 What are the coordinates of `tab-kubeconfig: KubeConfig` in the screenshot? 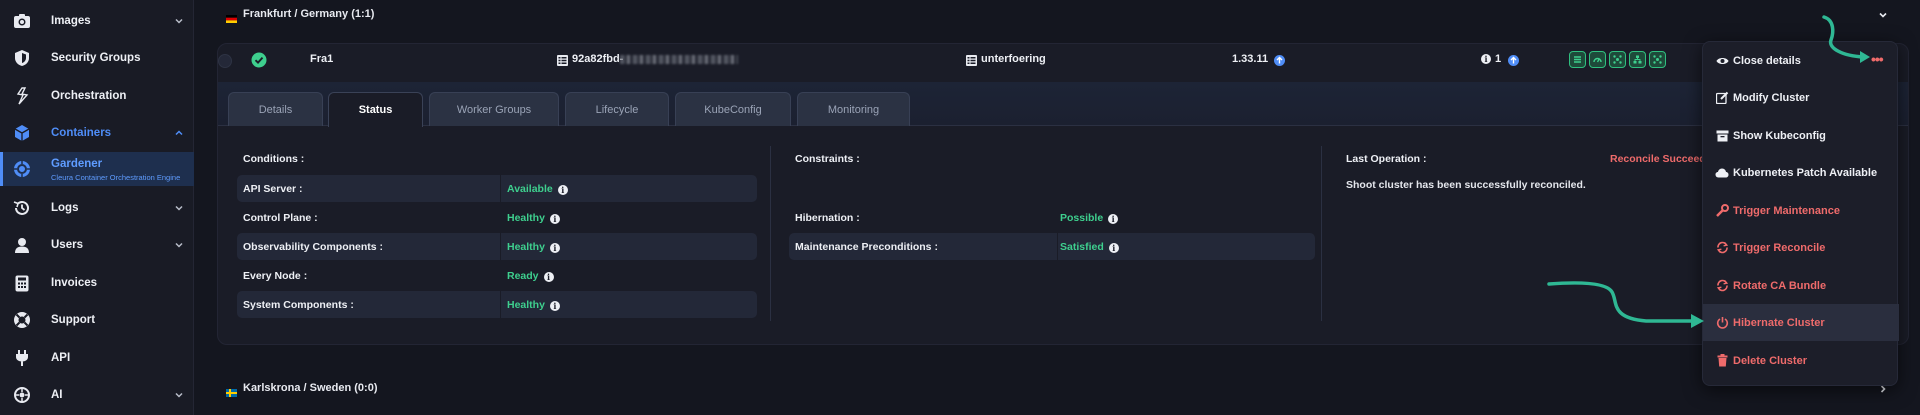 It's located at (733, 109).